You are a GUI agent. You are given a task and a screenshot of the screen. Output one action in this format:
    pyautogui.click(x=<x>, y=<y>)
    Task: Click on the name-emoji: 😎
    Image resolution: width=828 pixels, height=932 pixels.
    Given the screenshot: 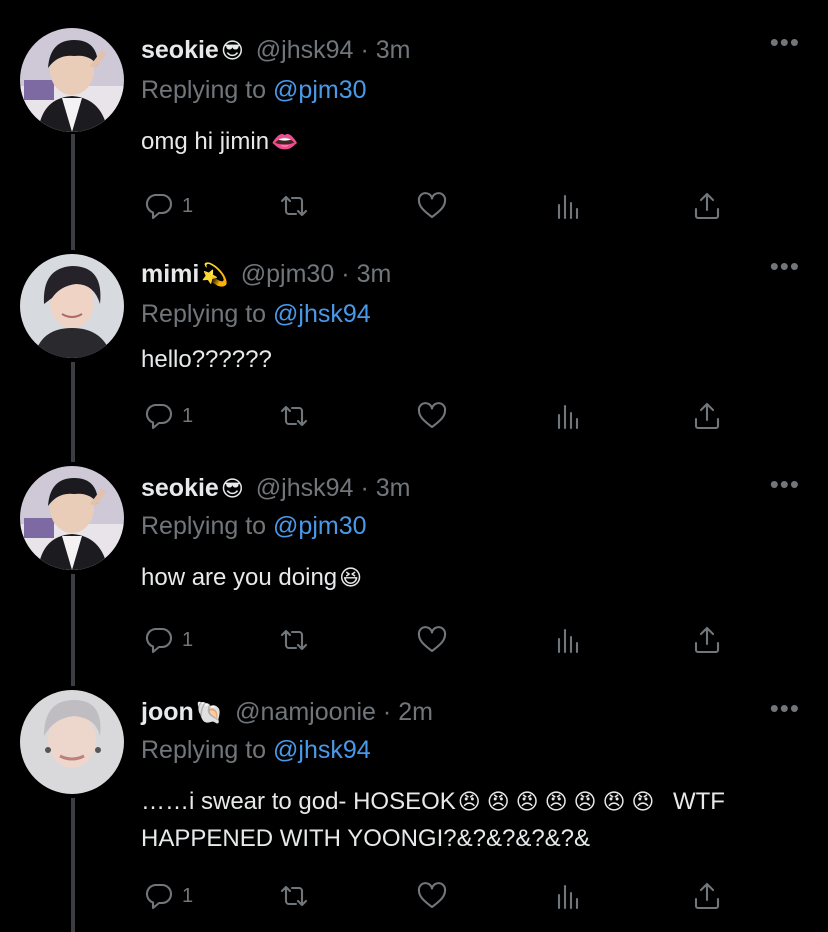 What is the action you would take?
    pyautogui.click(x=232, y=51)
    